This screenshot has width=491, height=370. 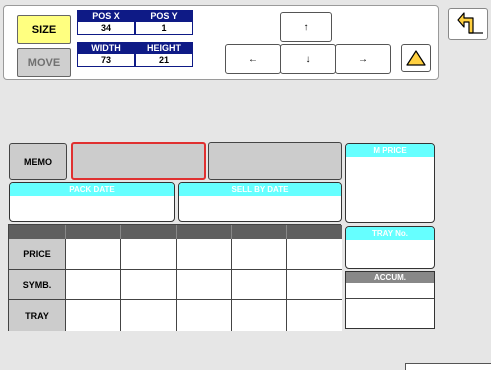 I want to click on pos-y-value: 1, so click(x=164, y=28).